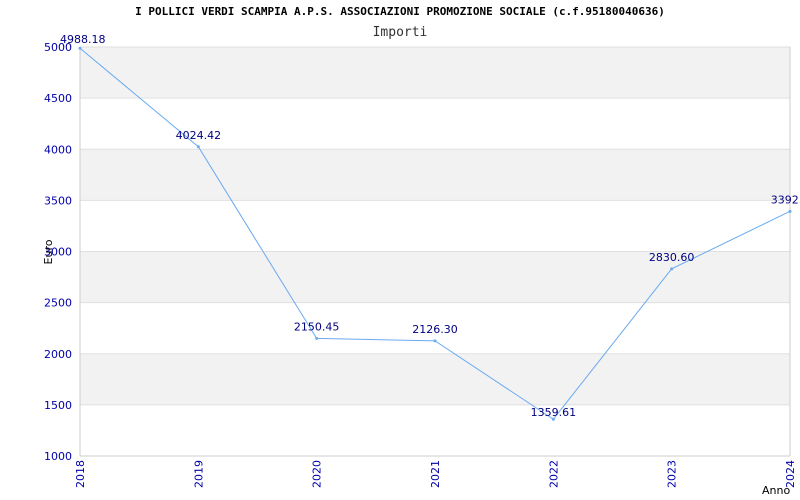  What do you see at coordinates (554, 412) in the screenshot?
I see `data-label: 1359.61` at bounding box center [554, 412].